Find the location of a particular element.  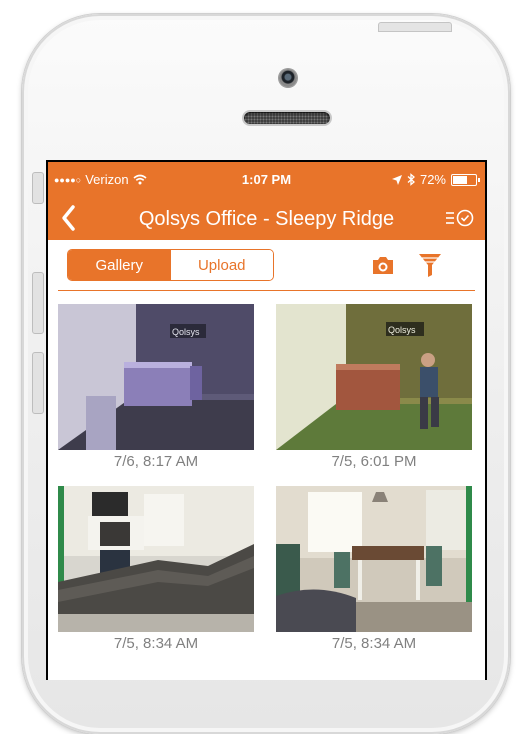

power-button is located at coordinates (415, 27).